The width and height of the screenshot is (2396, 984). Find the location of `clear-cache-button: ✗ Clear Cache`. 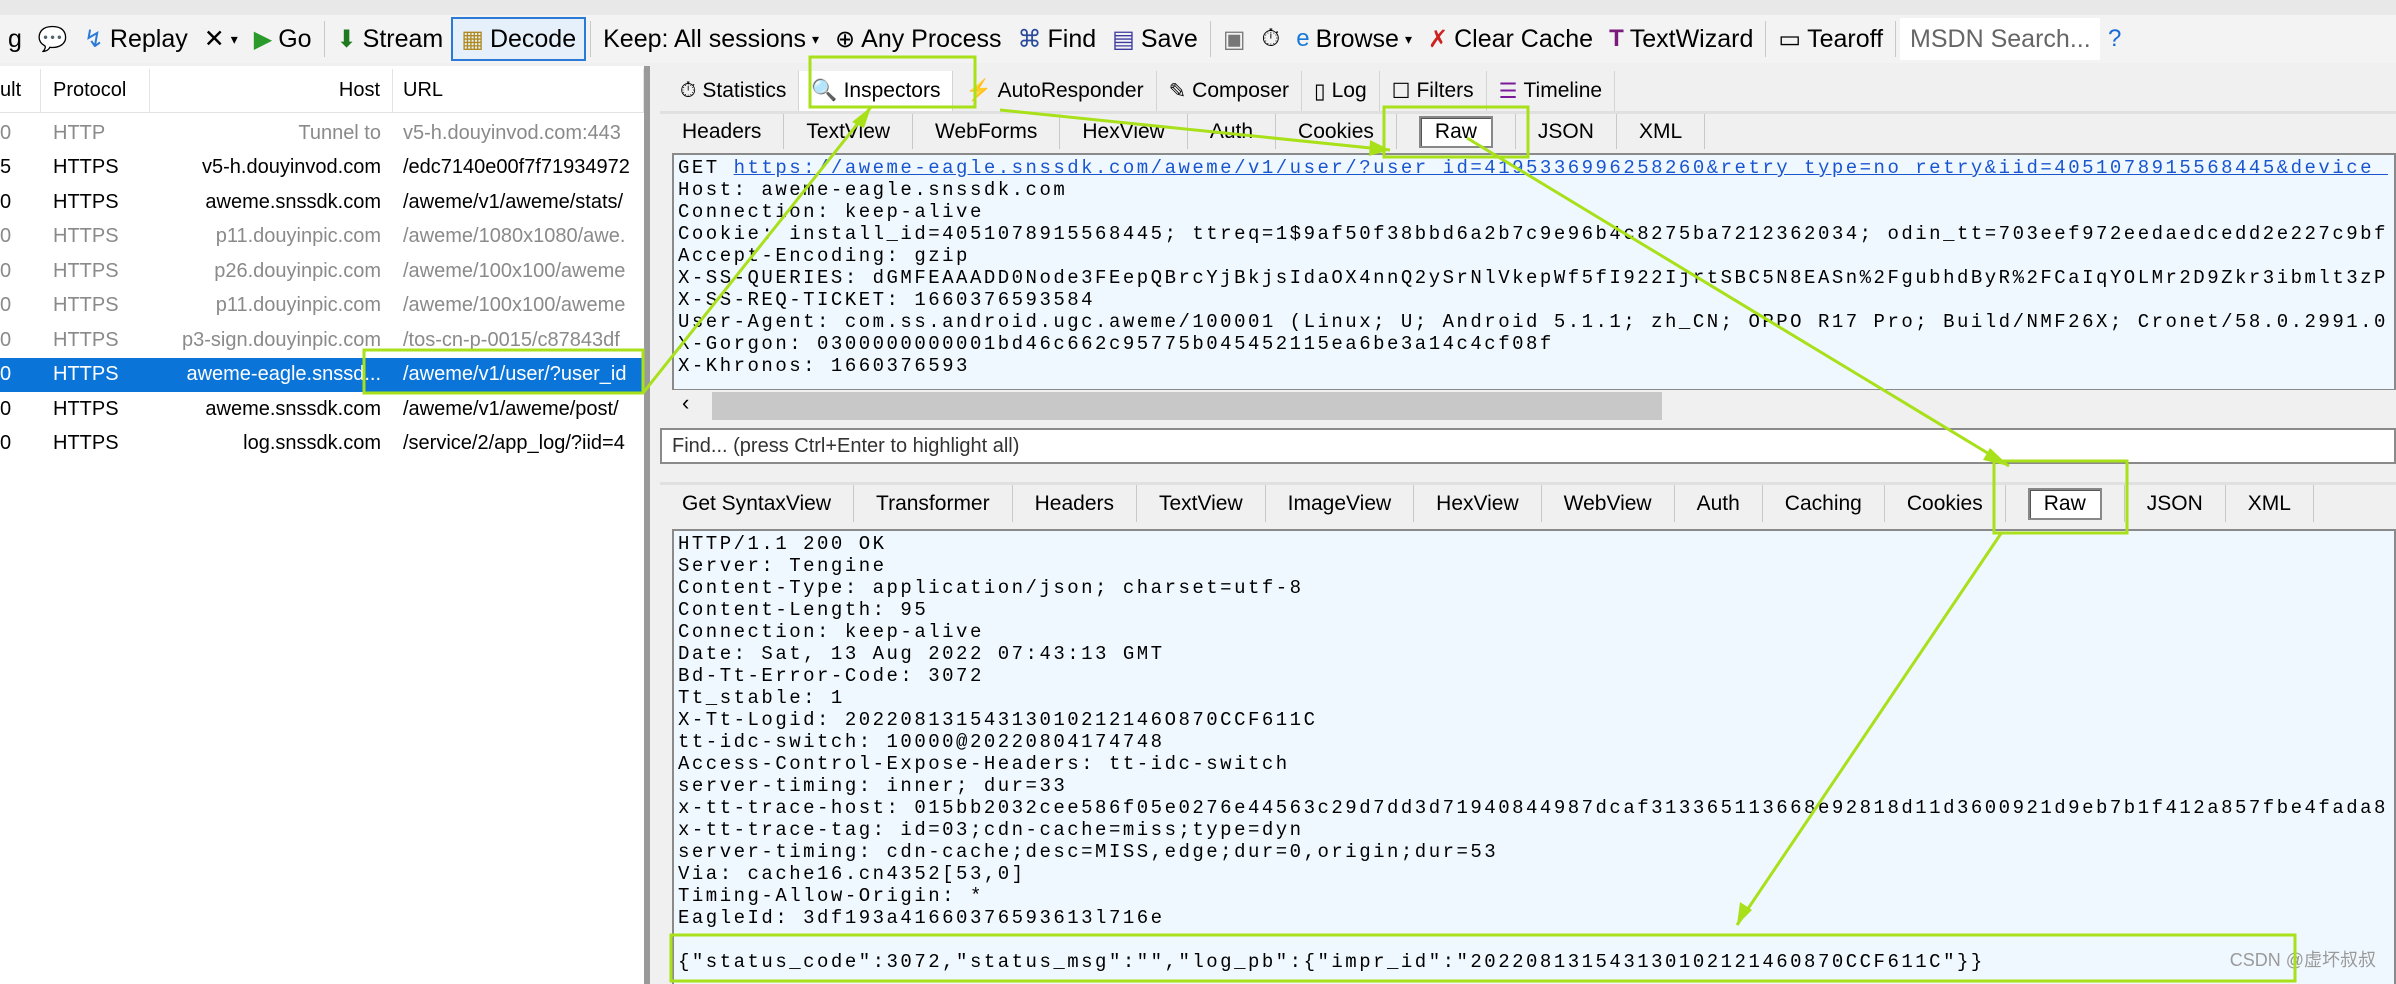

clear-cache-button: ✗ Clear Cache is located at coordinates (1510, 39).